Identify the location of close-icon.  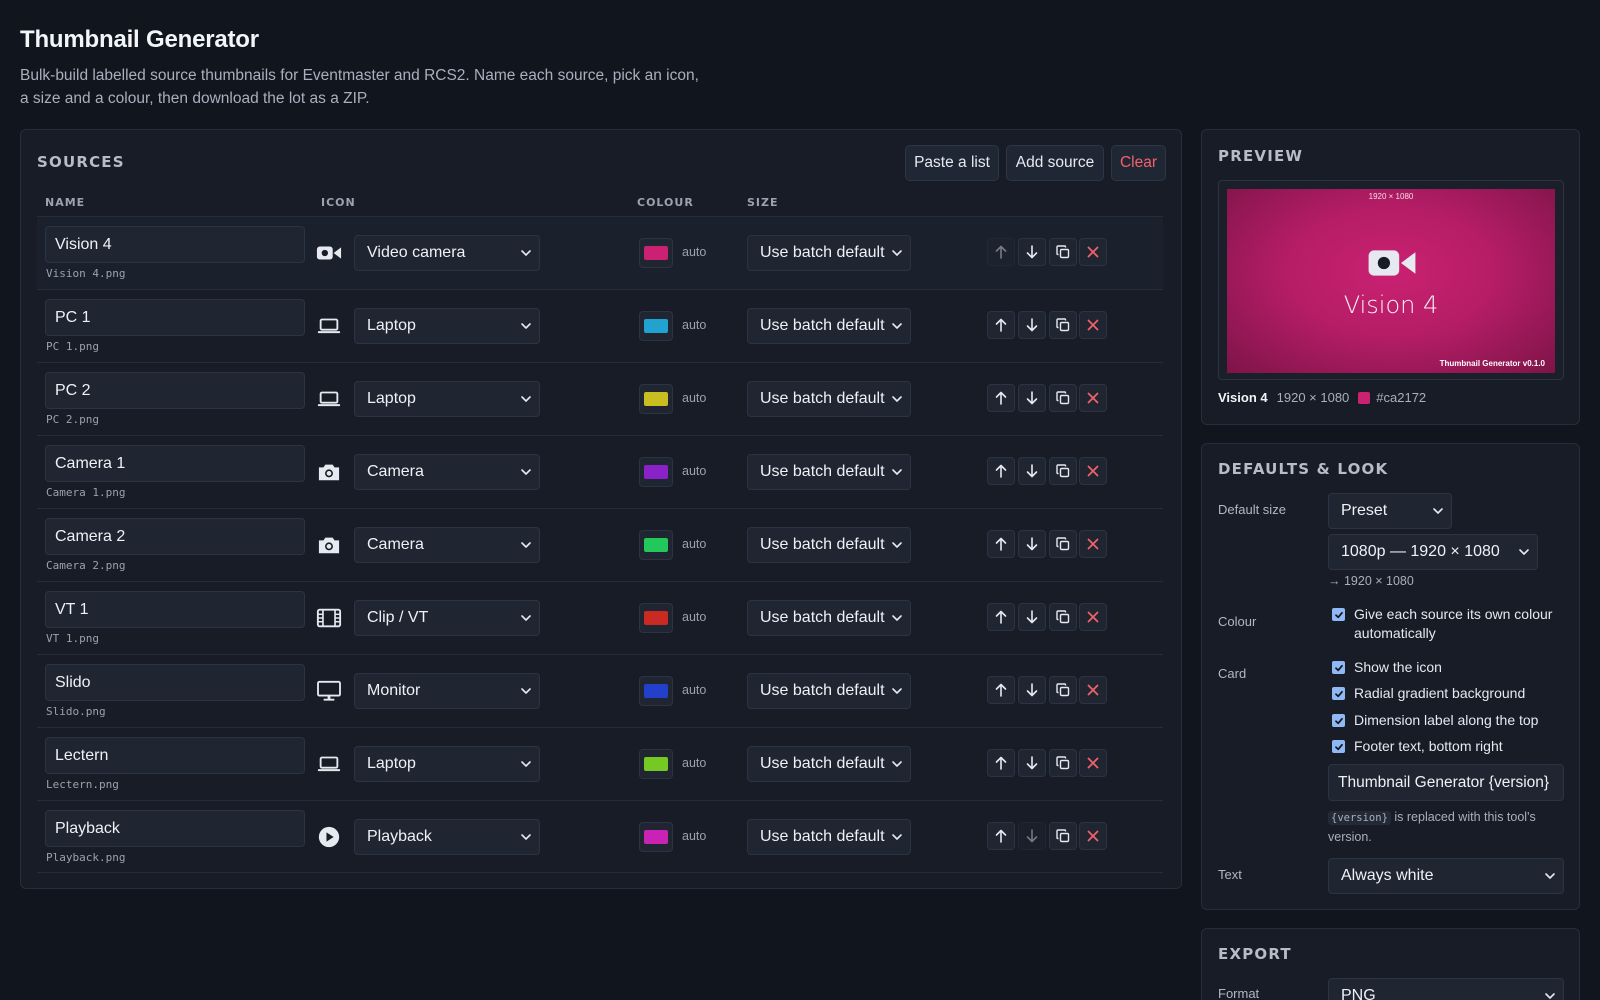
(1093, 252).